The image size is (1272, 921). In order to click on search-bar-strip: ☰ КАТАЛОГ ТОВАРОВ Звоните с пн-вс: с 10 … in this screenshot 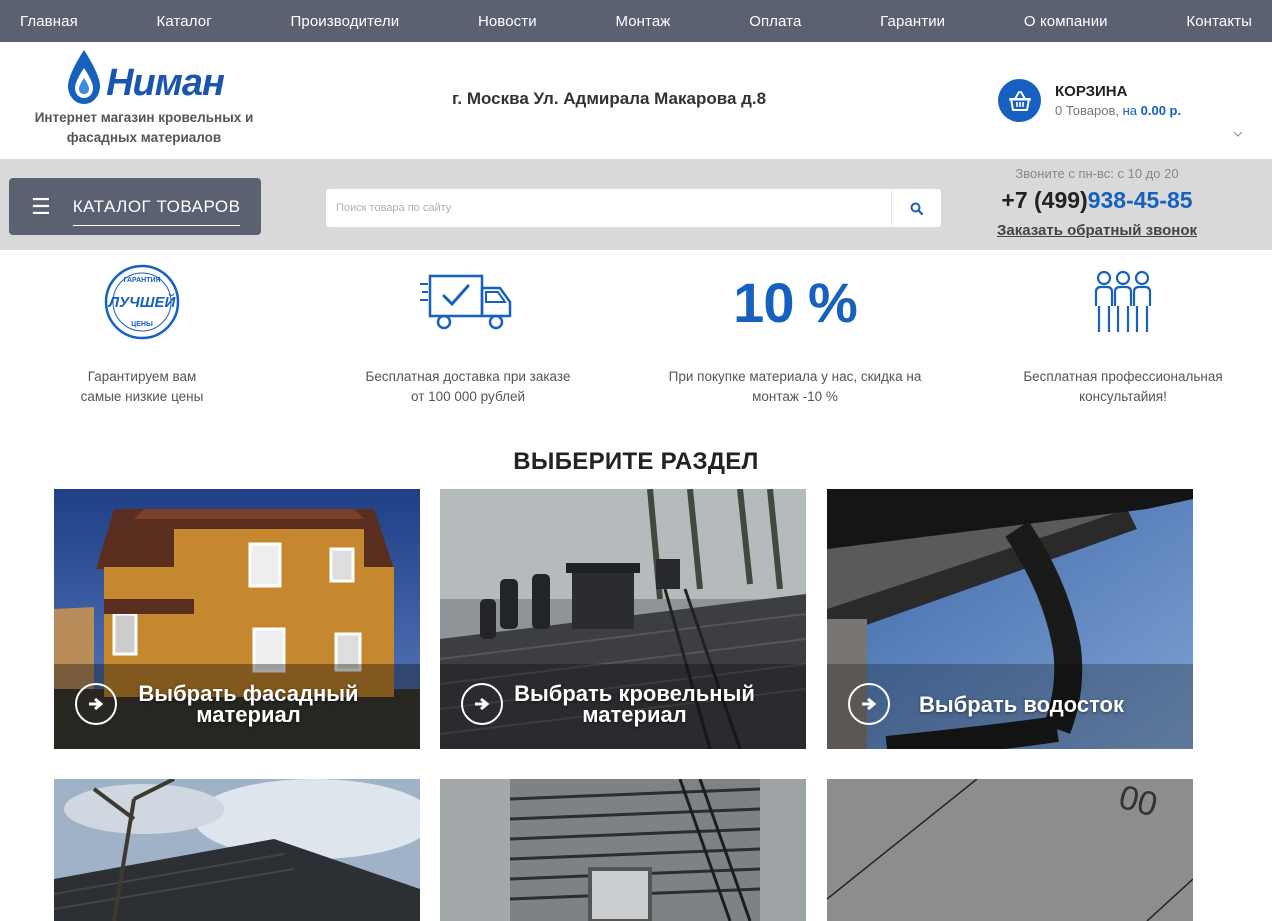, I will do `click(636, 204)`.